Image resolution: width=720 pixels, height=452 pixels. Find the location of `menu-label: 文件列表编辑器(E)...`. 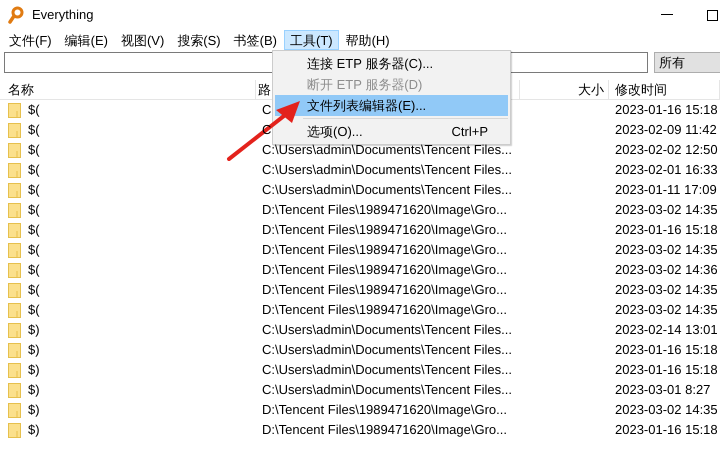

menu-label: 文件列表编辑器(E)... is located at coordinates (367, 106).